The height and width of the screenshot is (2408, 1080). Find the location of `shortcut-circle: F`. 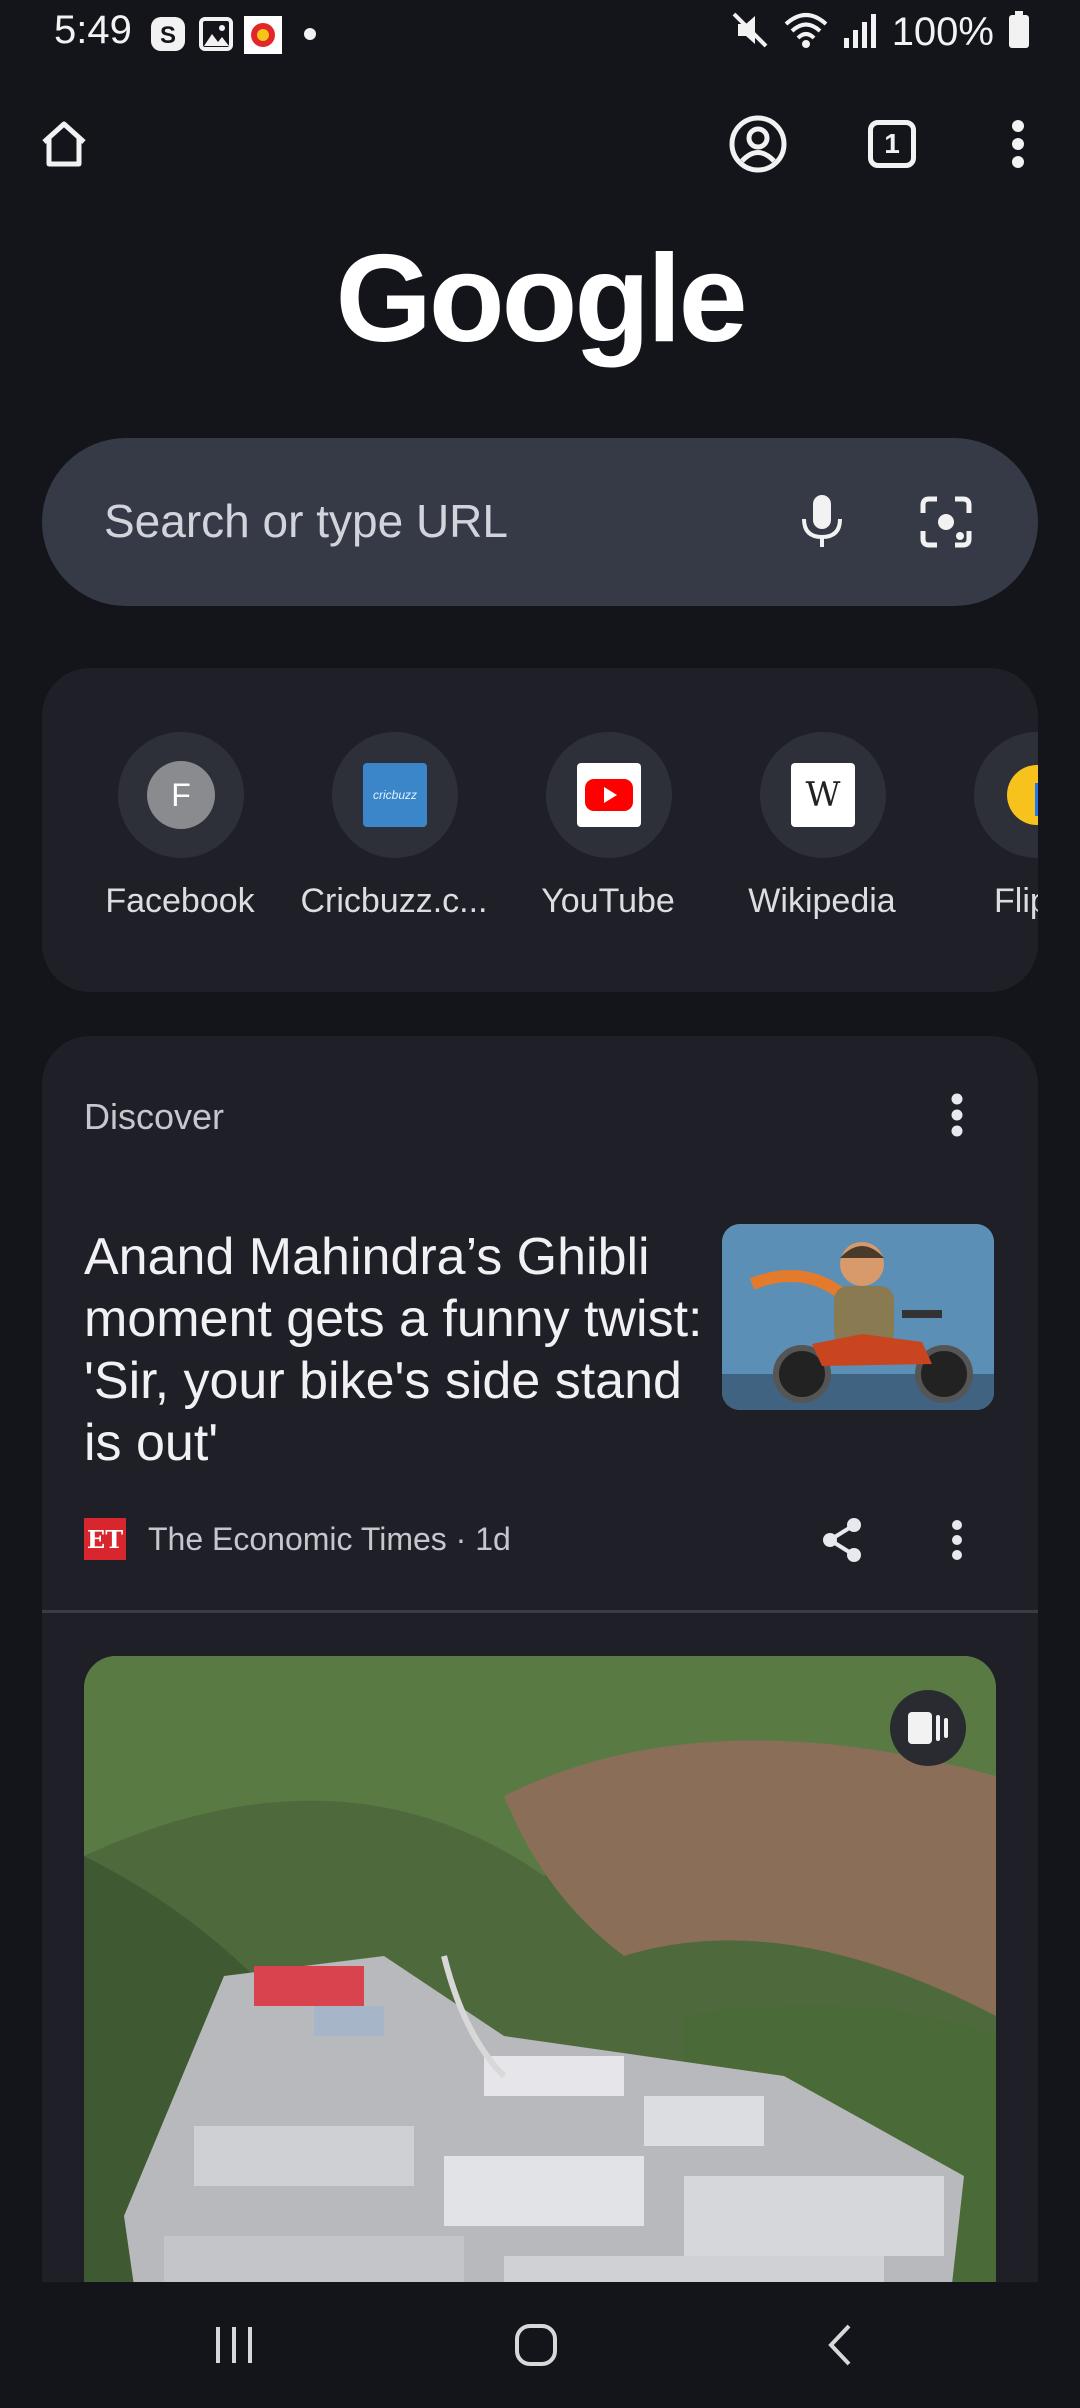

shortcut-circle: F is located at coordinates (181, 795).